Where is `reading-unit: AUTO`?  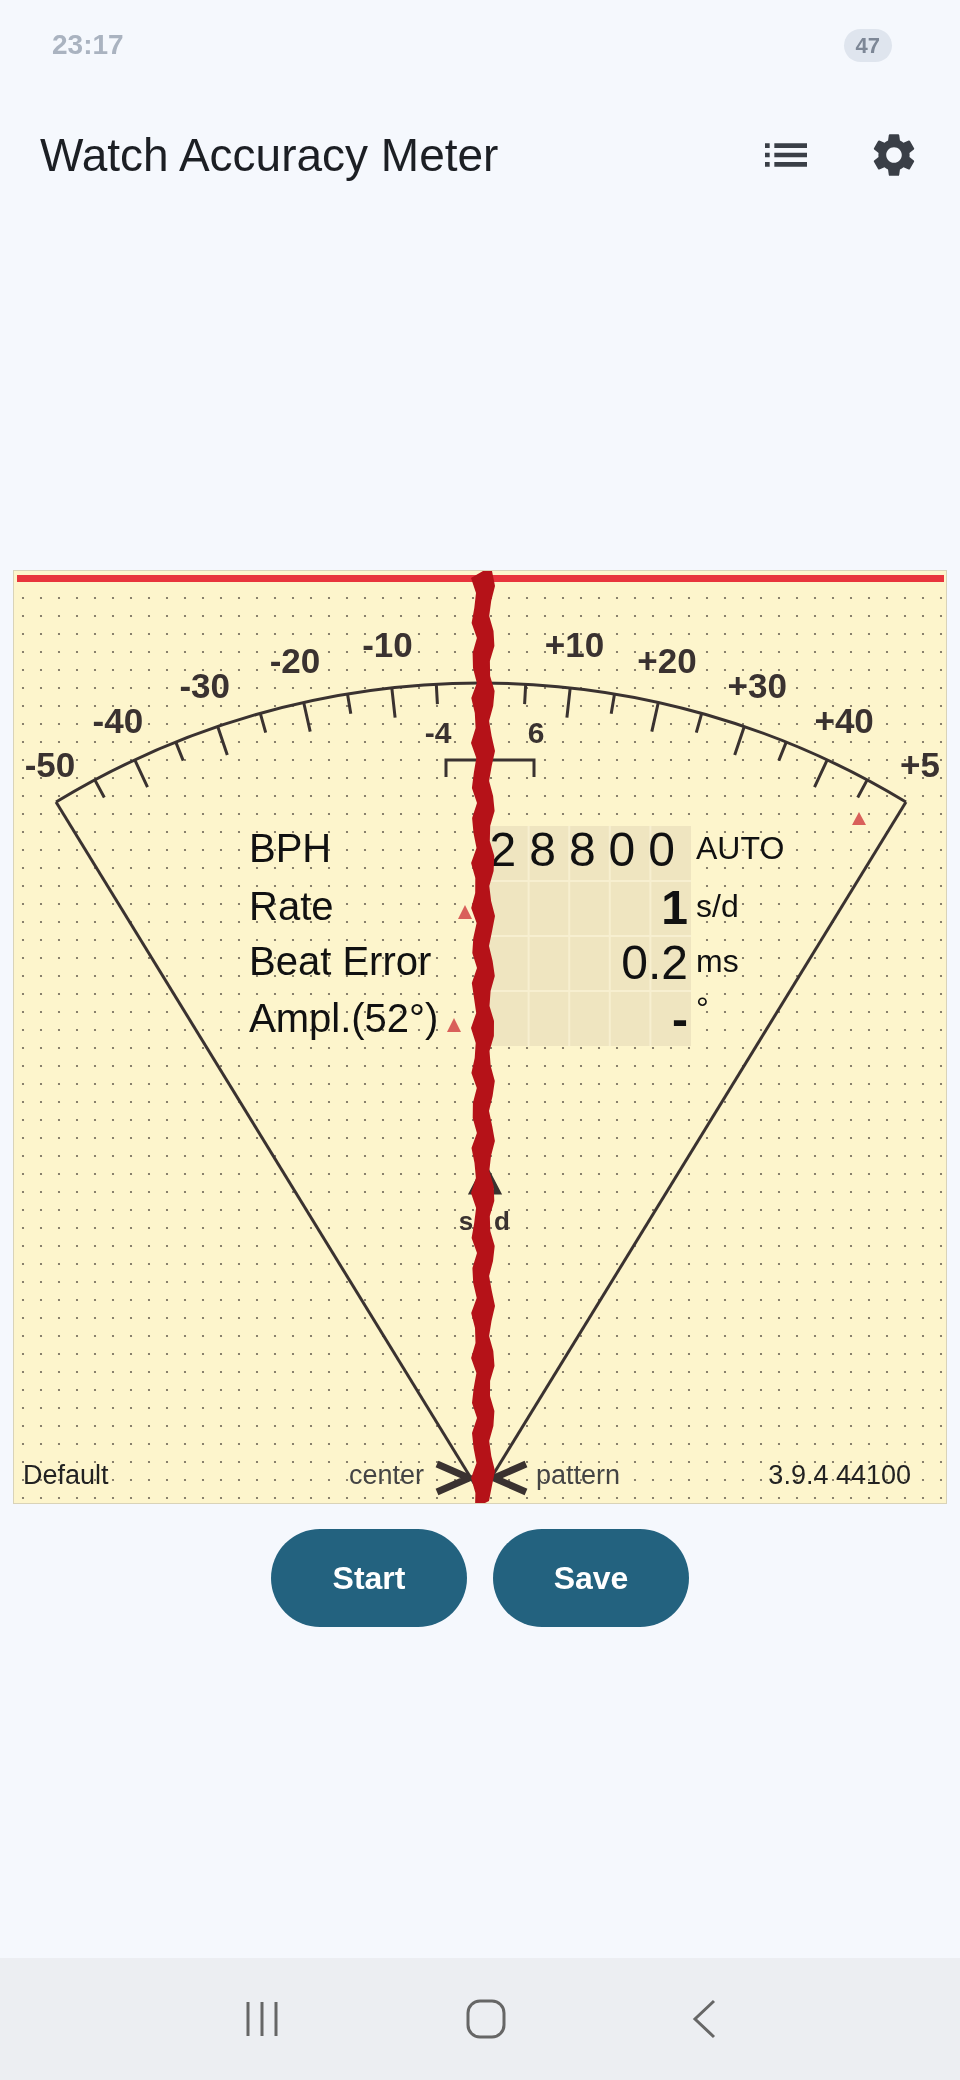 reading-unit: AUTO is located at coordinates (740, 848).